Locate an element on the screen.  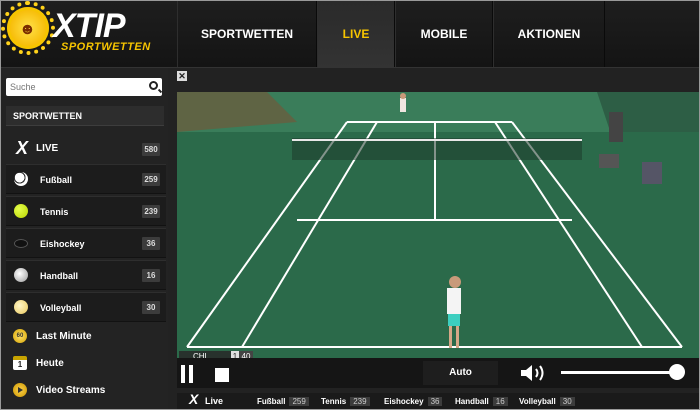
logo-tagline: SPORTWETTEN is located at coordinates (106, 47).